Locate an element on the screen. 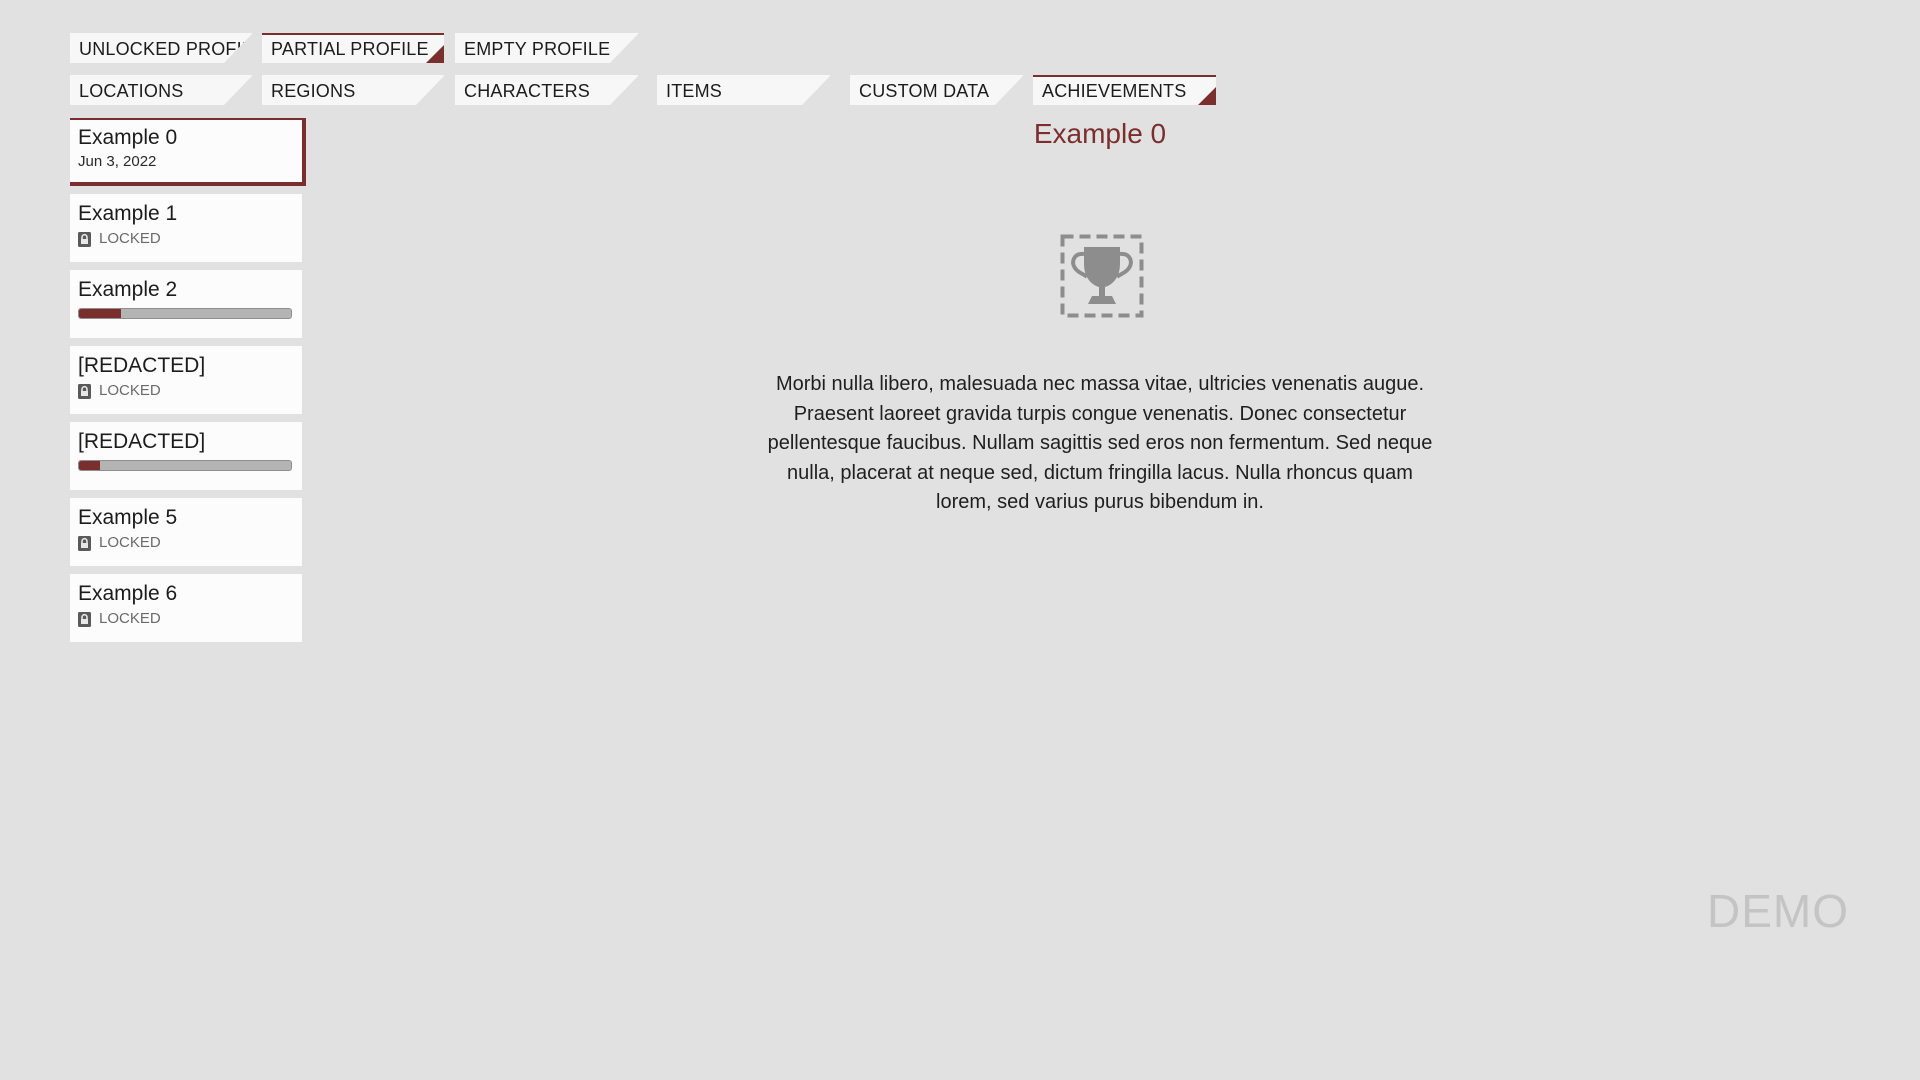 This screenshot has width=1920, height=1080. tab-achievements: ACHIEVEMENTS is located at coordinates (1124, 90).